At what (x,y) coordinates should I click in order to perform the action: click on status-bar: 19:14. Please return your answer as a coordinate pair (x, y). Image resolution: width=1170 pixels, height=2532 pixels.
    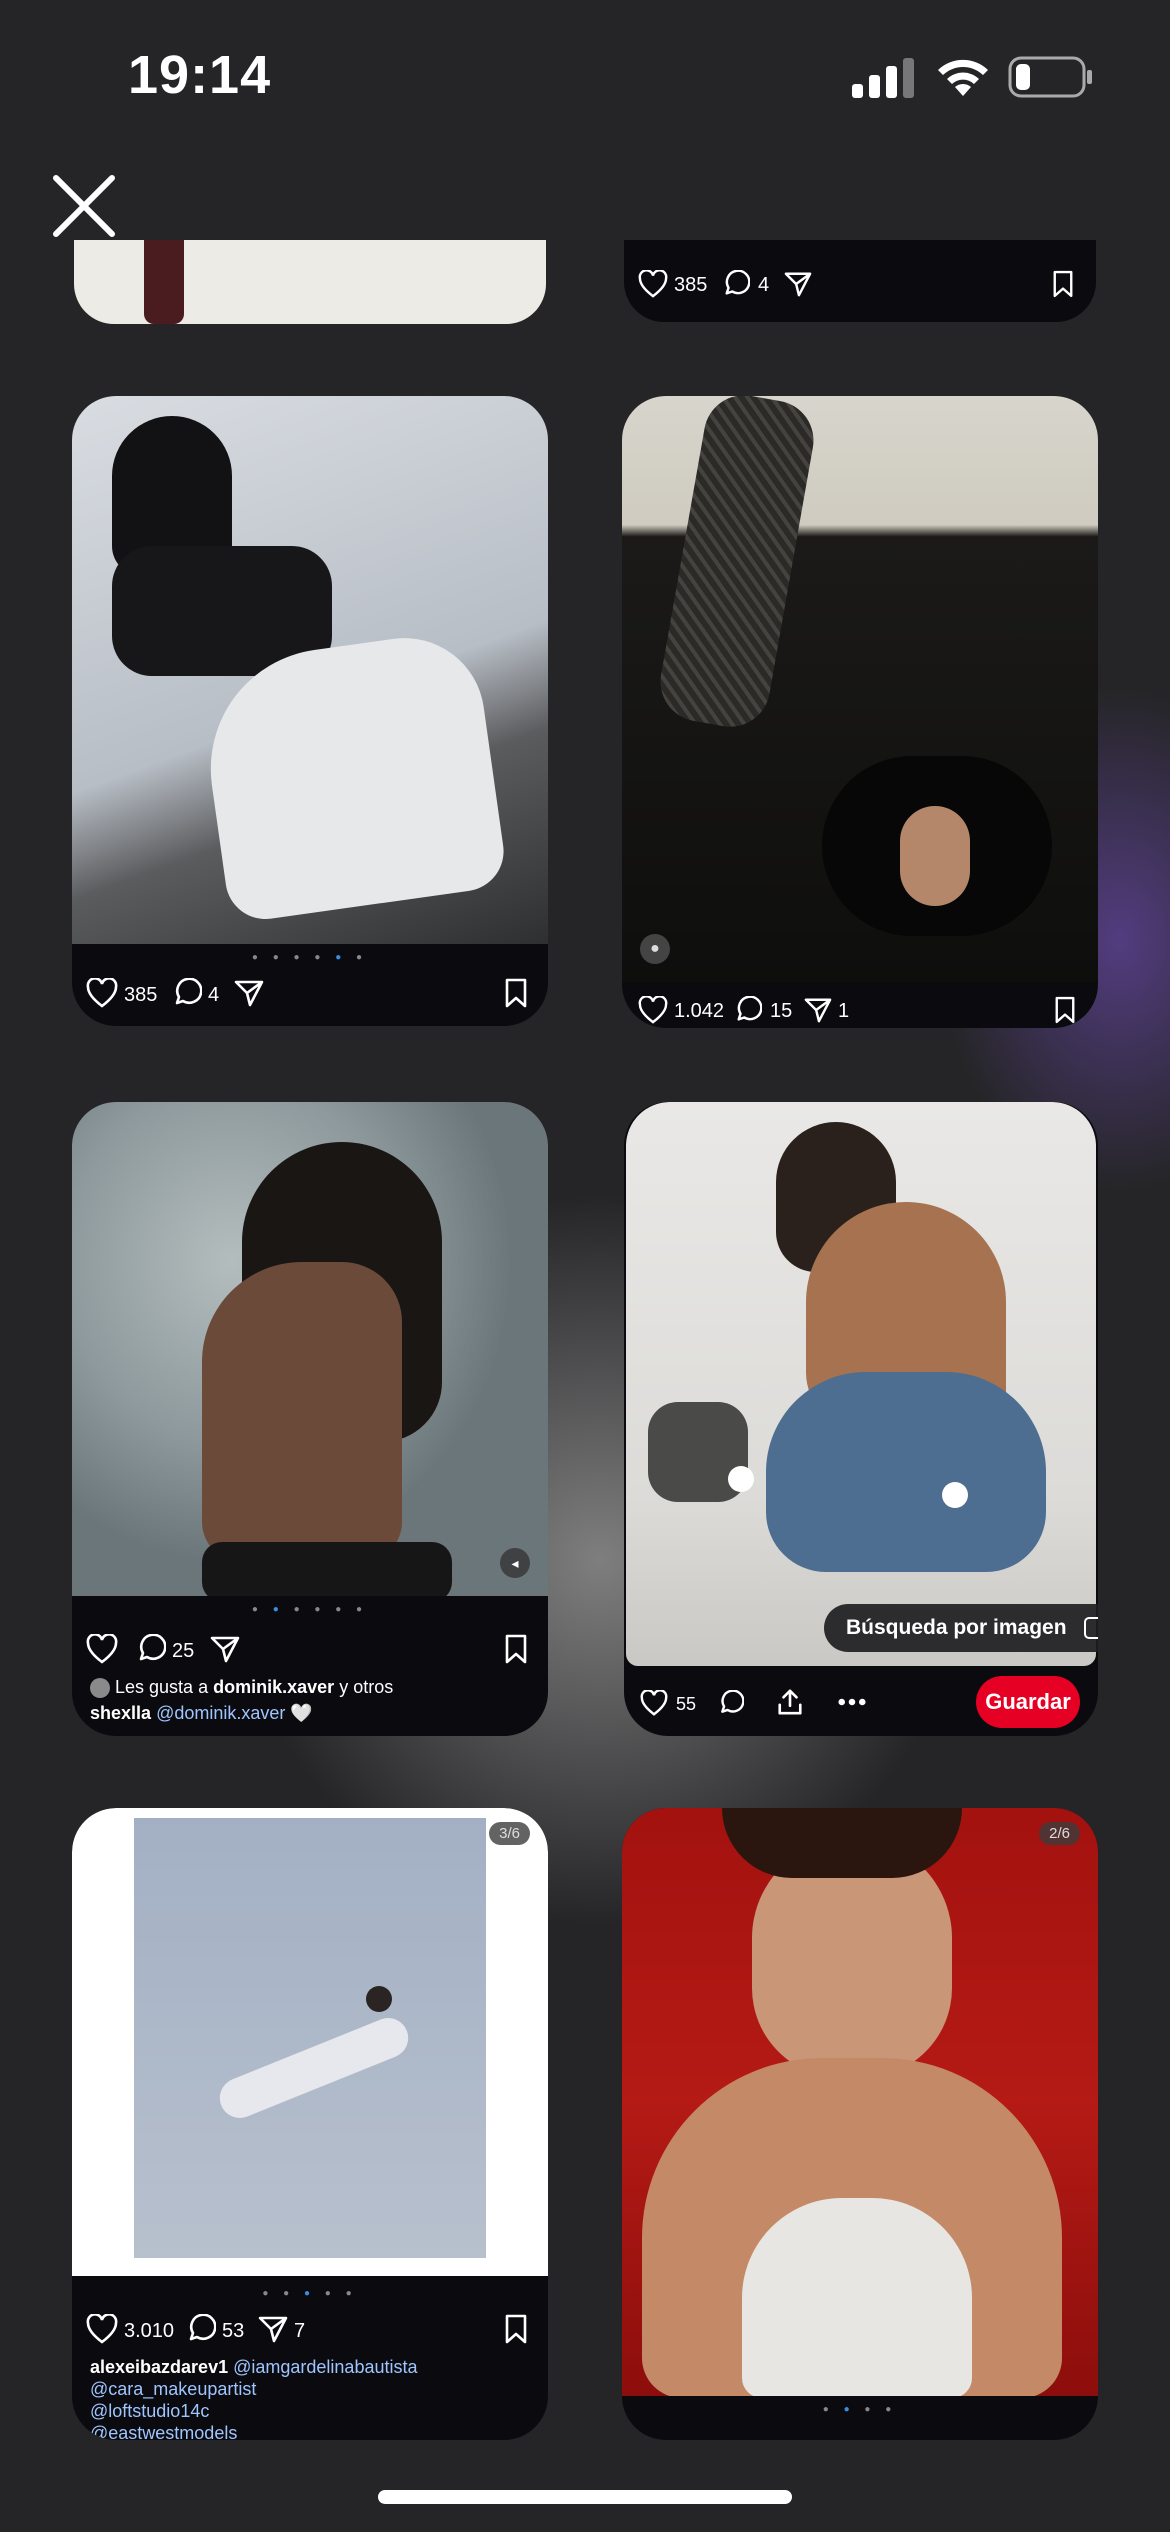
    Looking at the image, I should click on (585, 75).